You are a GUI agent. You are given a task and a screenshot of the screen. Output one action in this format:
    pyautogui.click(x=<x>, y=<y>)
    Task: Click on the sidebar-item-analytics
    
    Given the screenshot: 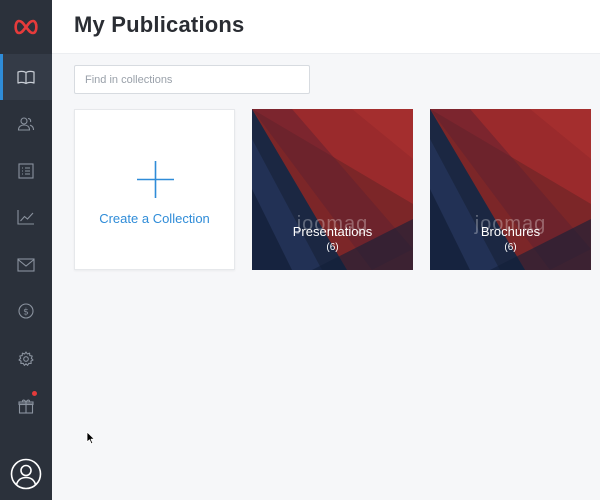 What is the action you would take?
    pyautogui.click(x=26, y=217)
    